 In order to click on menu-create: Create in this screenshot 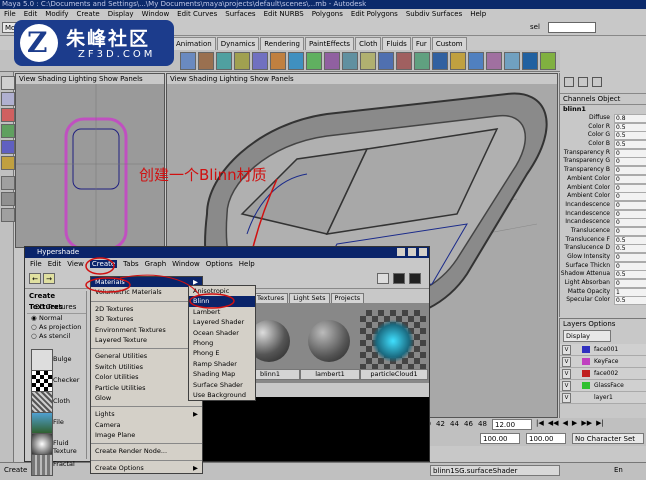, I will do `click(87, 14)`.